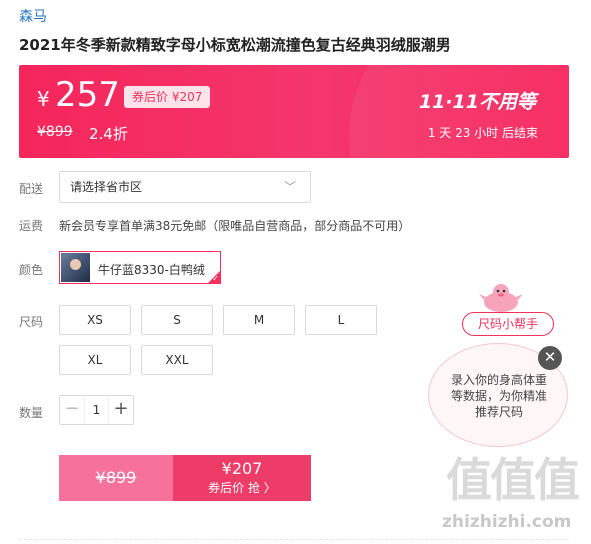 This screenshot has width=591, height=544. Describe the element at coordinates (259, 320) in the screenshot. I see `size-option-m: M` at that location.